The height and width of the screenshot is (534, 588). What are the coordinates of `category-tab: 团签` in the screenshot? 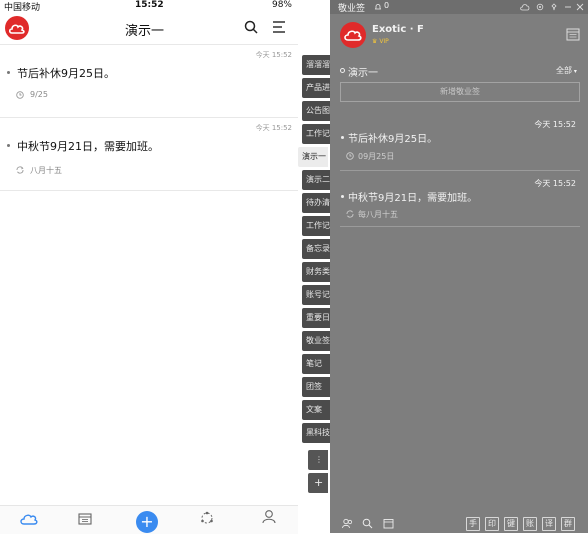 It's located at (316, 387).